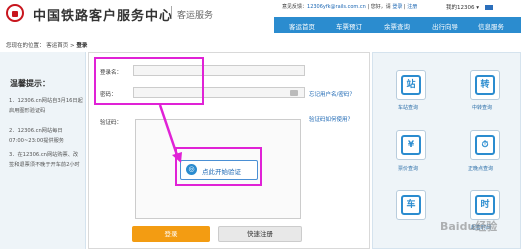 The width and height of the screenshot is (521, 249). Describe the element at coordinates (482, 107) in the screenshot. I see `transfer-query-label: 中转查询` at that location.